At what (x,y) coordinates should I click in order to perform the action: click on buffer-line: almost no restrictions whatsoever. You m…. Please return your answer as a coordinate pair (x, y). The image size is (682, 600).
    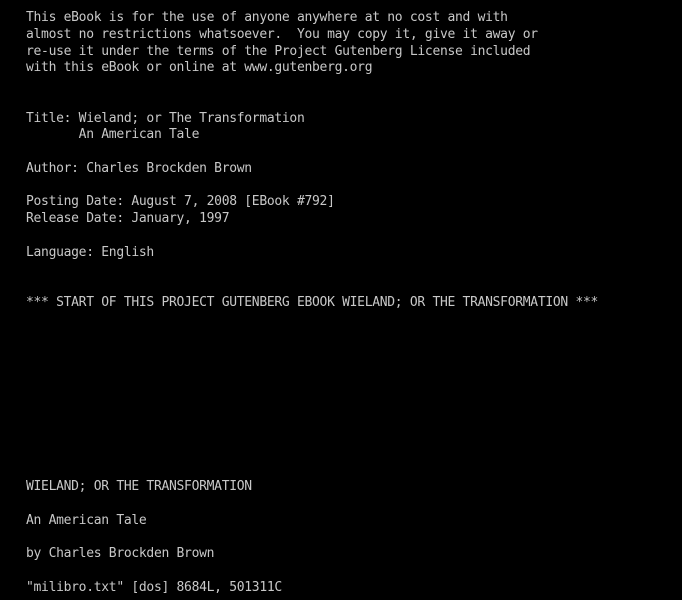
    Looking at the image, I should click on (282, 34).